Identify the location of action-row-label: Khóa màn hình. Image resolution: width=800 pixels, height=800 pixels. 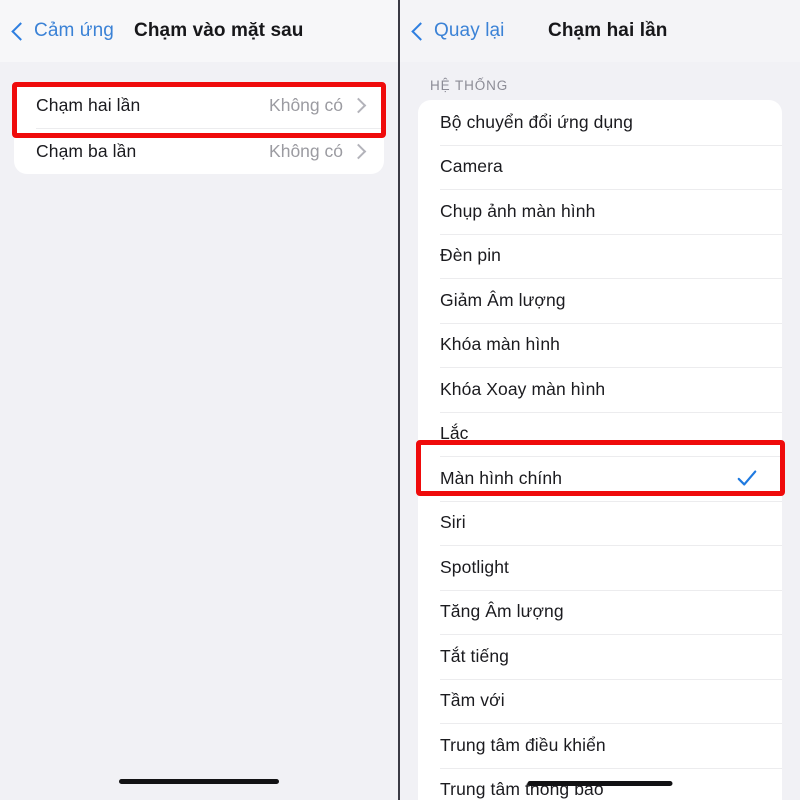
(500, 344).